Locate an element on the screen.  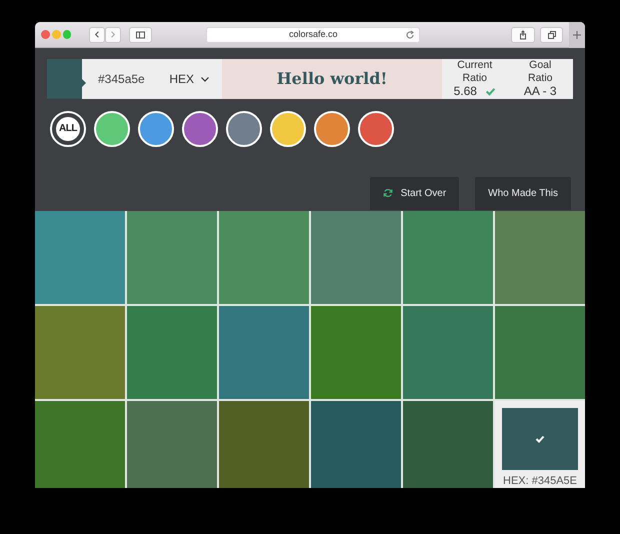
sidebar-icon is located at coordinates (140, 35).